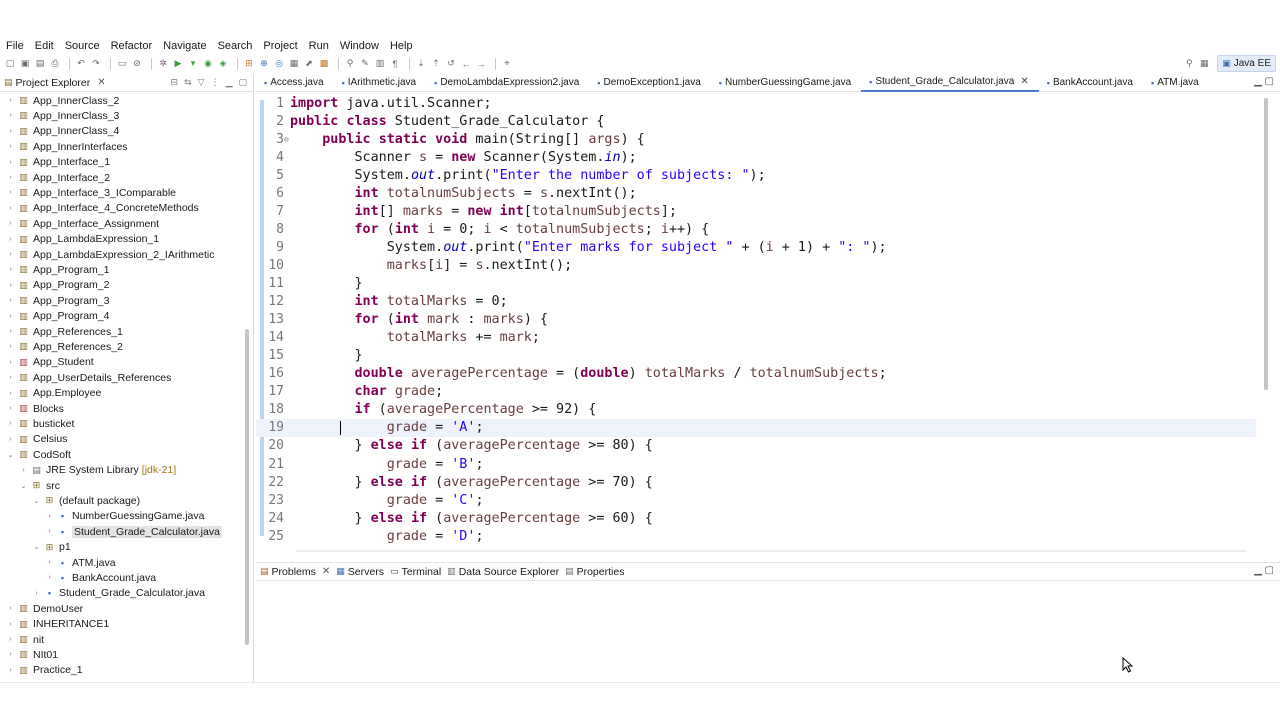  Describe the element at coordinates (178, 64) in the screenshot. I see `run-icon: ▶` at that location.